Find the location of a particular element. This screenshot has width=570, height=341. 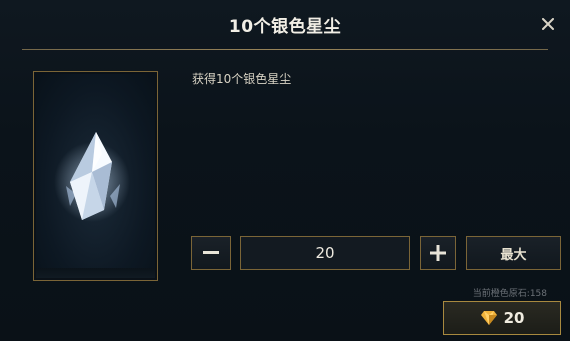

plus-icon is located at coordinates (438, 253).